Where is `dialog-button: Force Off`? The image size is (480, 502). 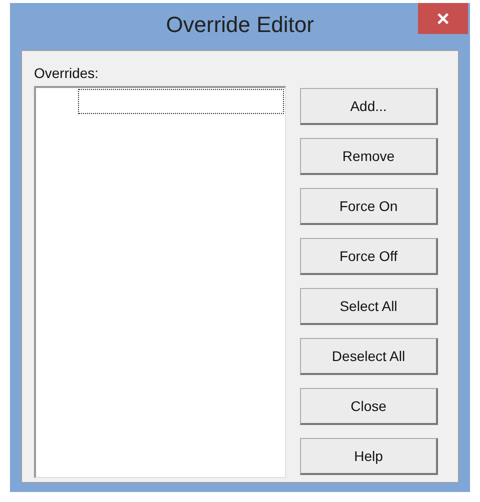
dialog-button: Force Off is located at coordinates (369, 256).